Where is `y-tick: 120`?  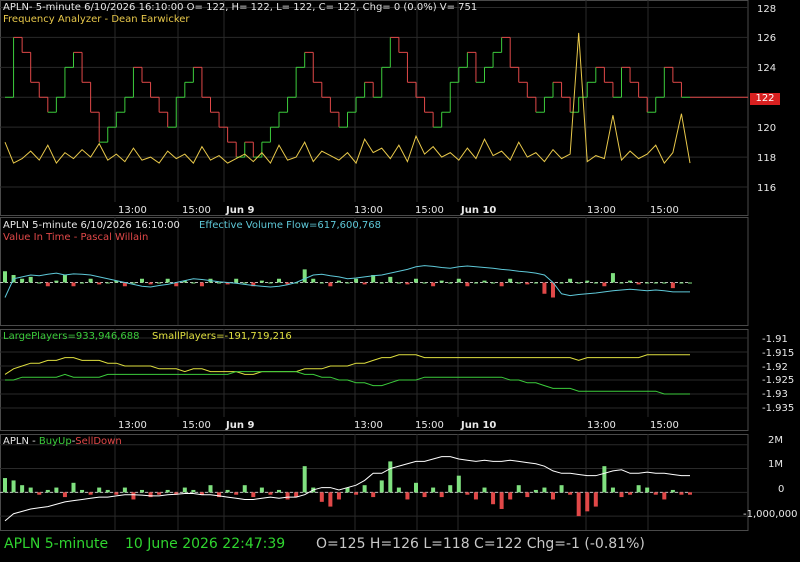 y-tick: 120 is located at coordinates (767, 128).